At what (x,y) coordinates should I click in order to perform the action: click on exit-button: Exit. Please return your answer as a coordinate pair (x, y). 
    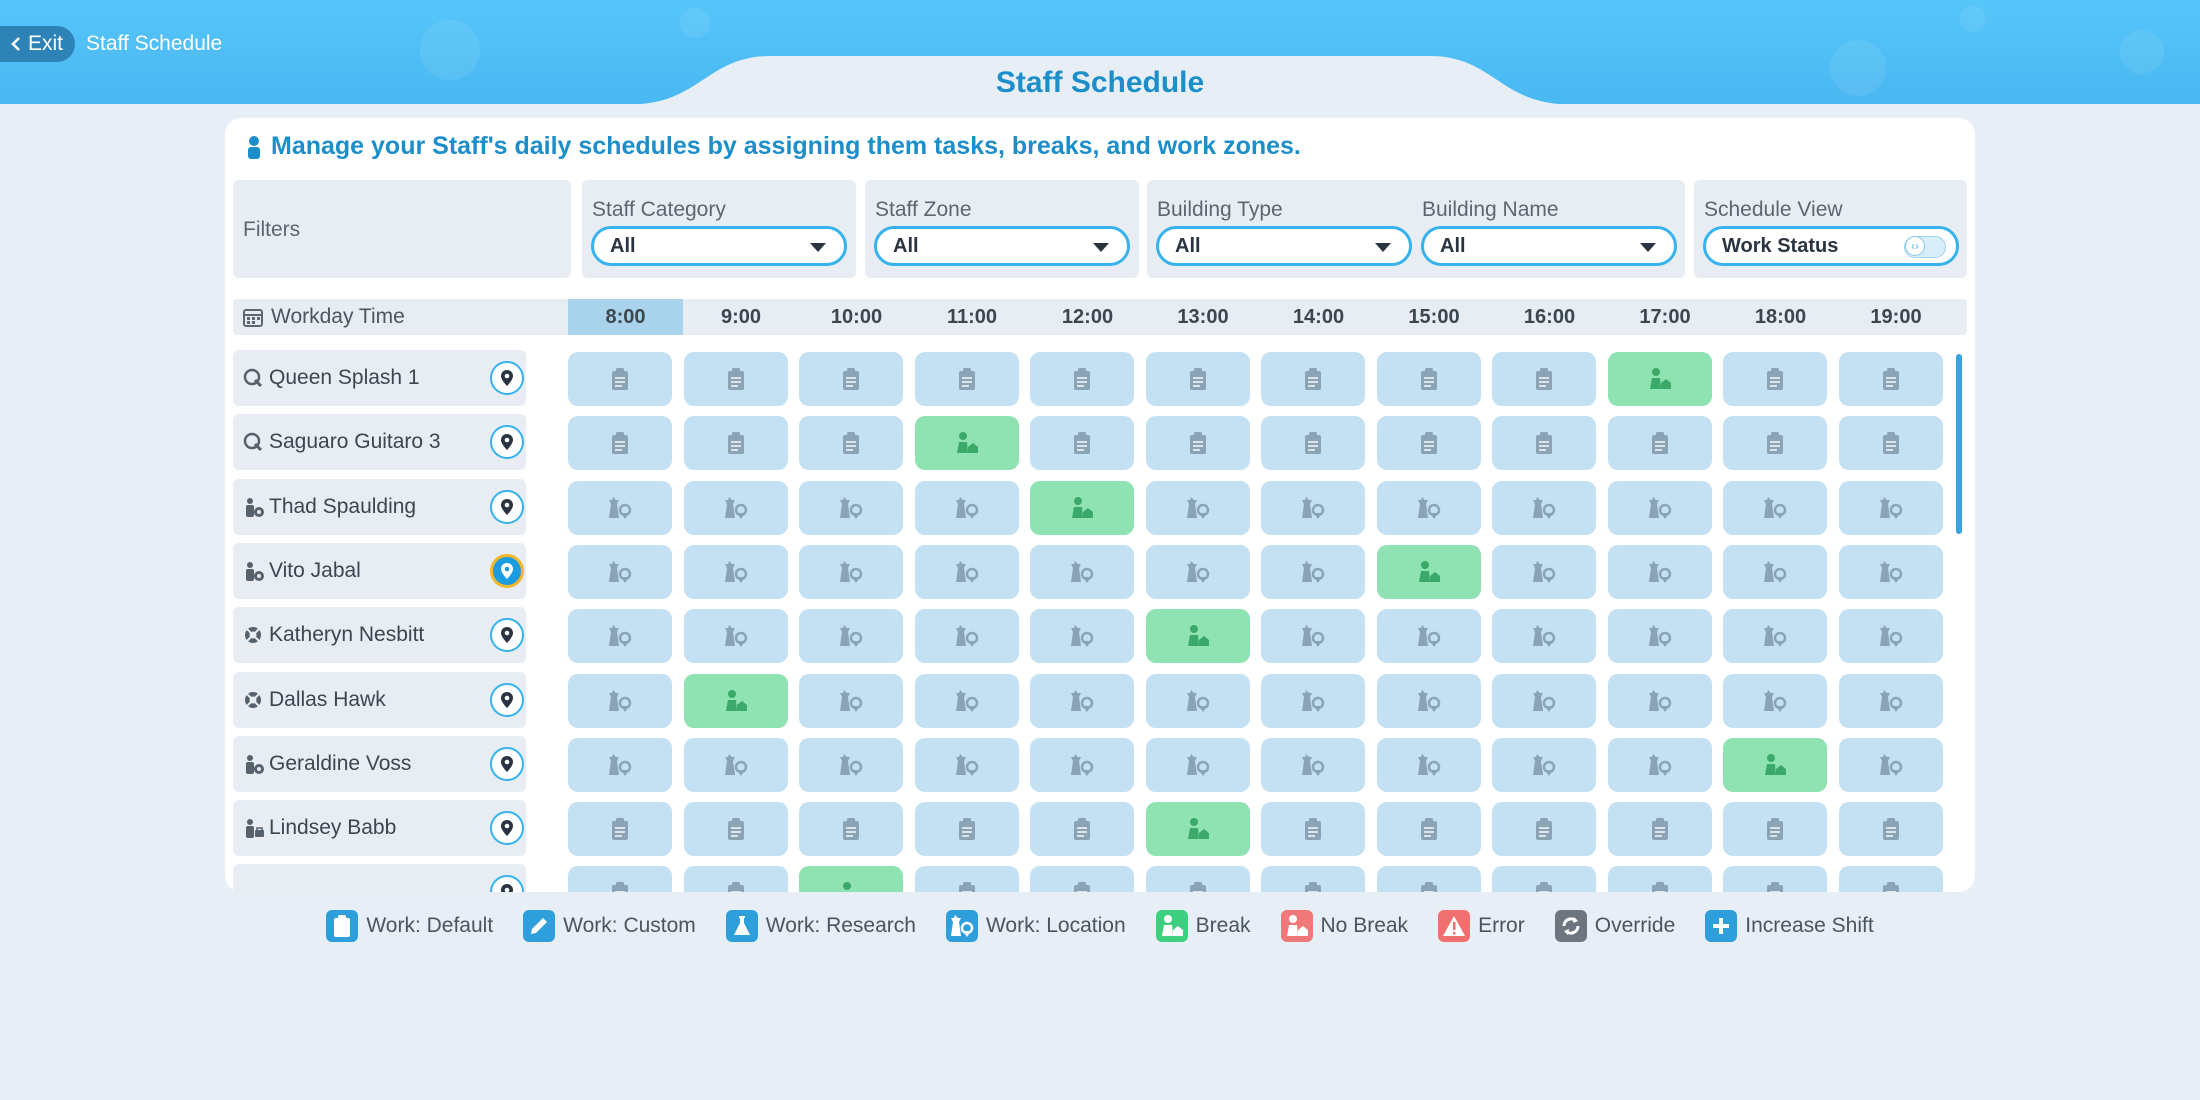
    Looking at the image, I should click on (38, 44).